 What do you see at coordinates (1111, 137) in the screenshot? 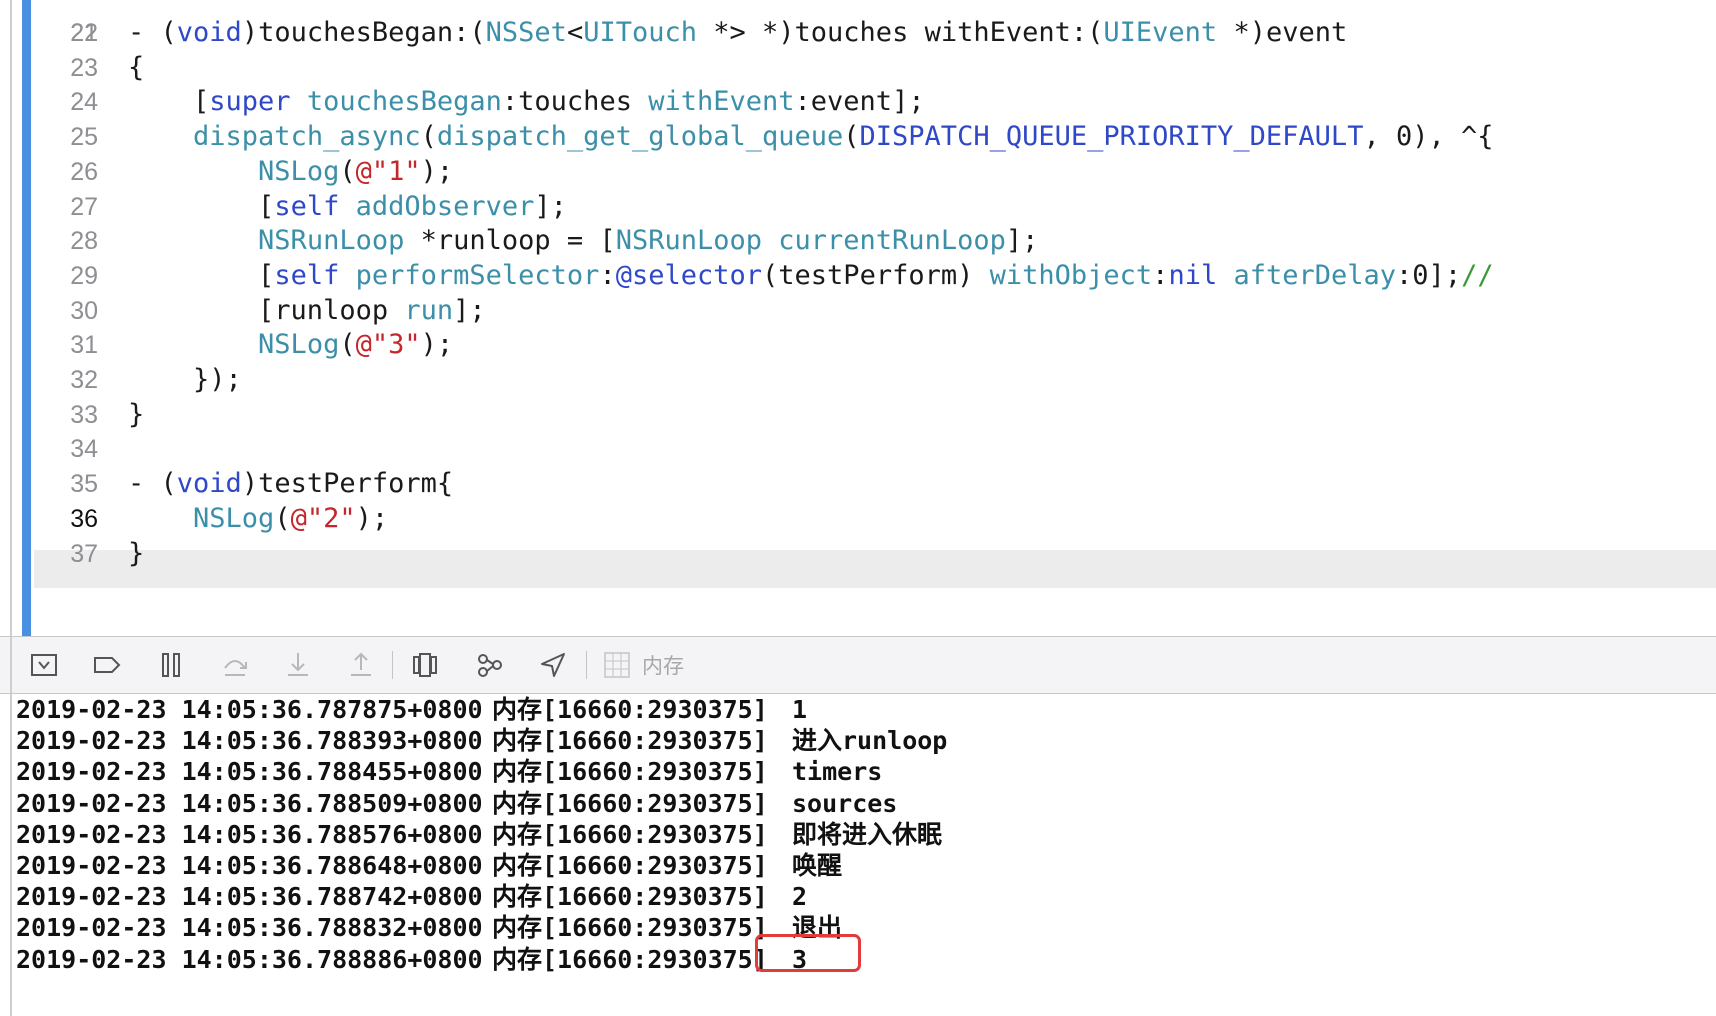
I see `code-token: DISPATCH_QUEUE_PRIORITY_DEFAULT` at bounding box center [1111, 137].